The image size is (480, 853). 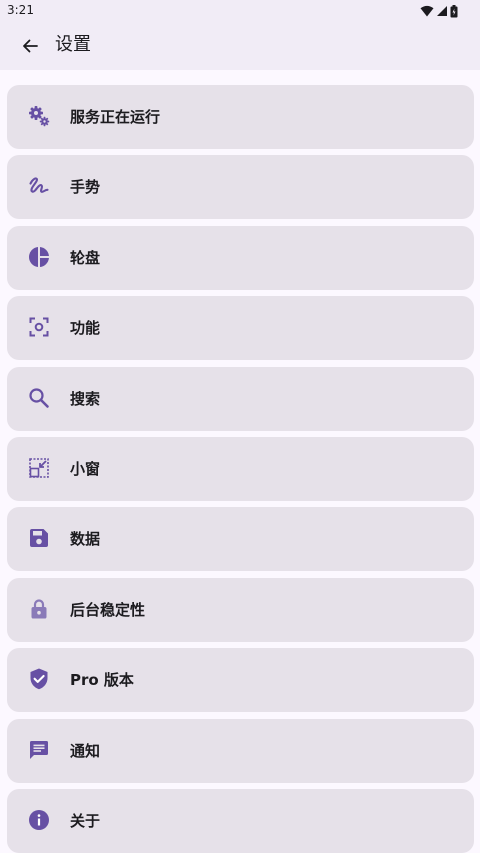 I want to click on settings-item-label: 功能, so click(x=85, y=328).